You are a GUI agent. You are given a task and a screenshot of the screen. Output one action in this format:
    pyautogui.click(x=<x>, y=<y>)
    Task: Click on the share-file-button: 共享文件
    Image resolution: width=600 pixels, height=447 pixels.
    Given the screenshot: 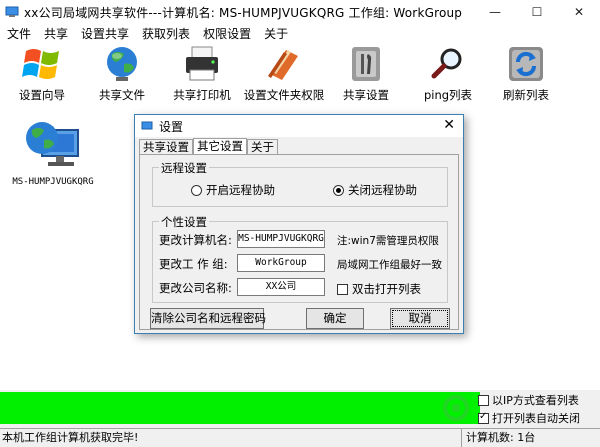 What is the action you would take?
    pyautogui.click(x=122, y=74)
    